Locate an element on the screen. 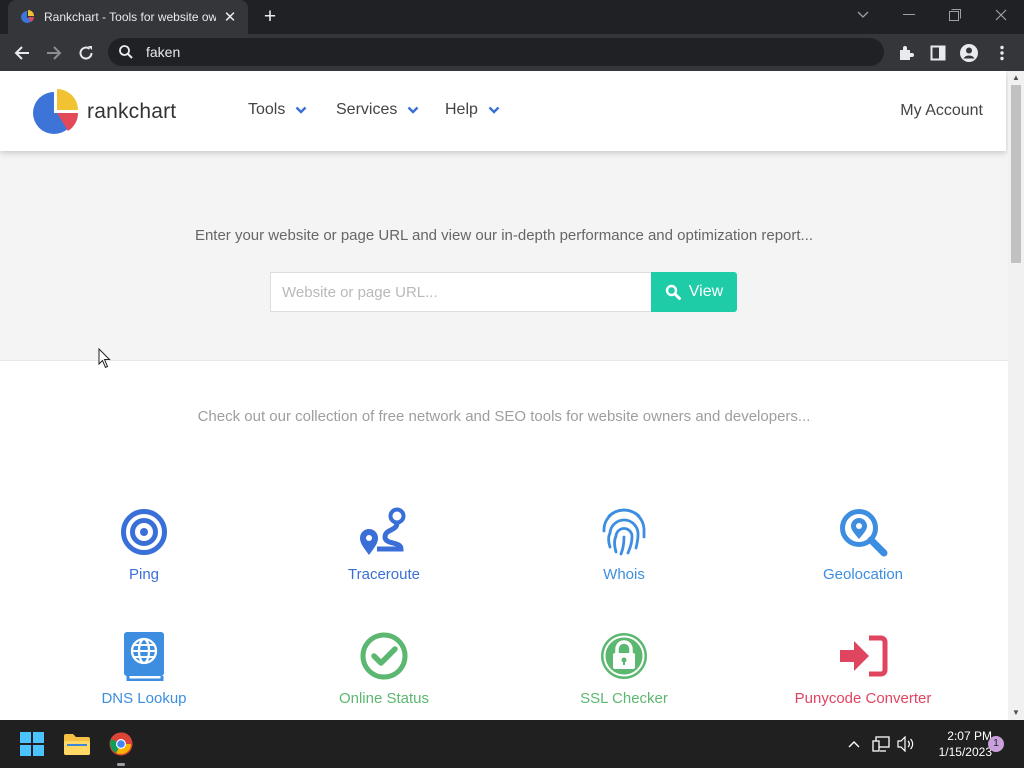 This screenshot has height=768, width=1024. clock-time: 2:07 PM is located at coordinates (969, 736).